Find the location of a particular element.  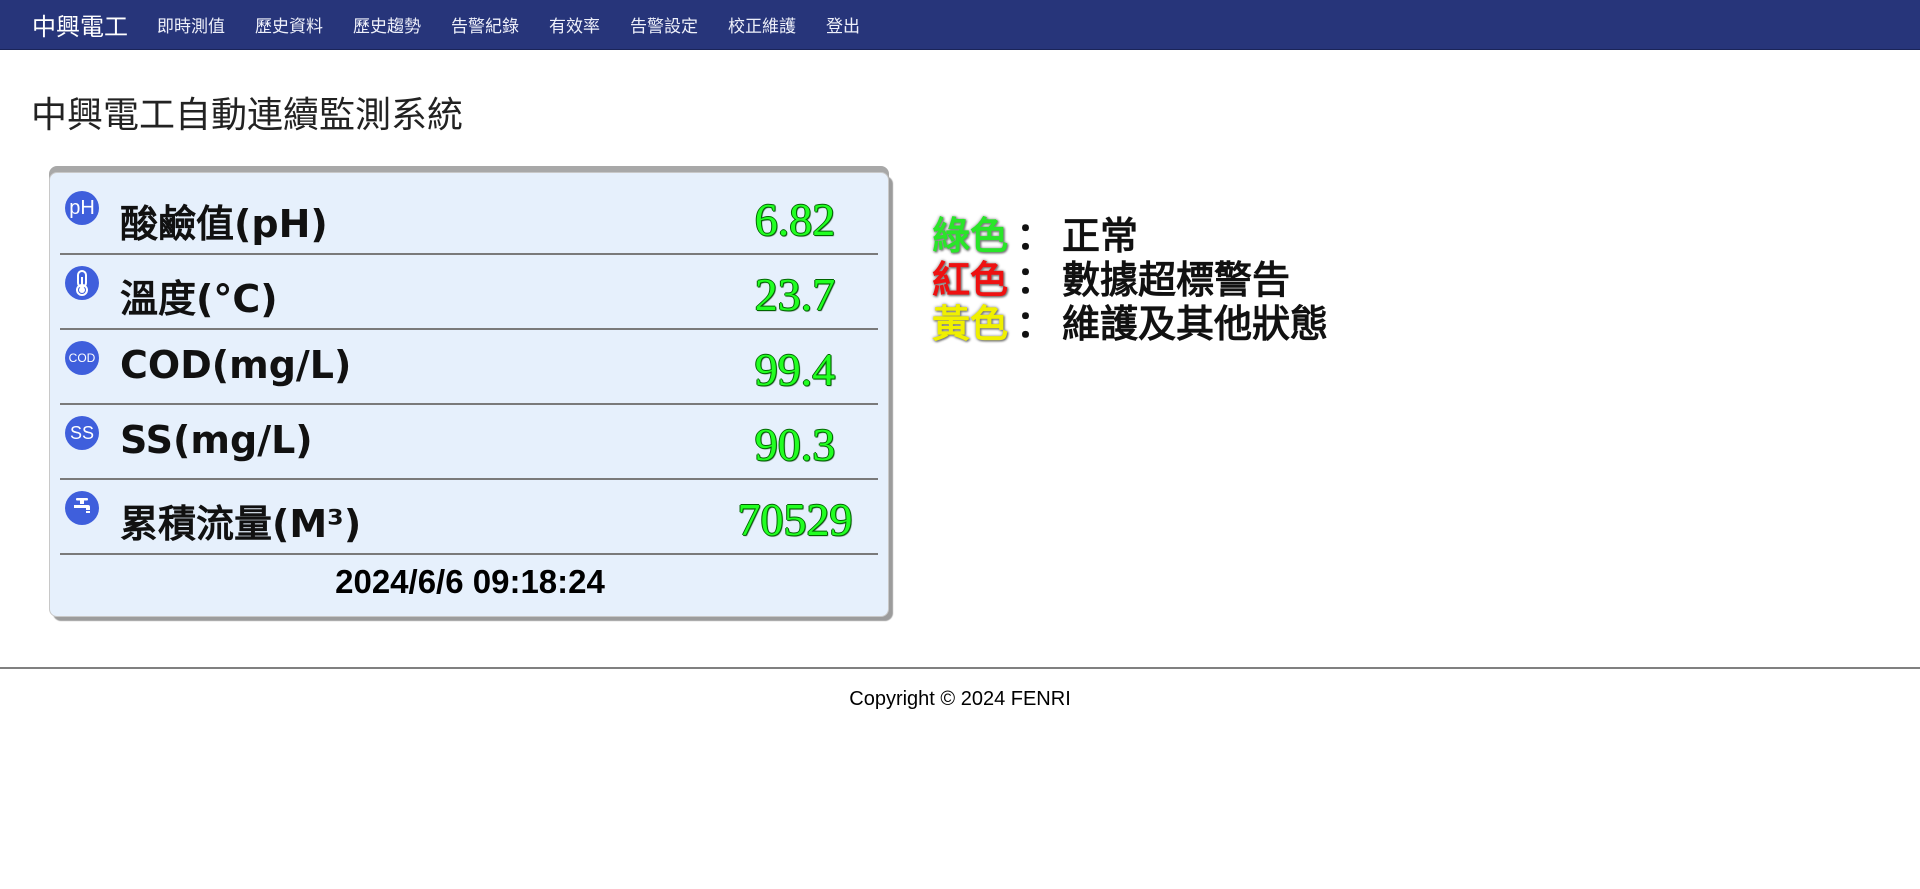

faucet-icon is located at coordinates (82, 508).